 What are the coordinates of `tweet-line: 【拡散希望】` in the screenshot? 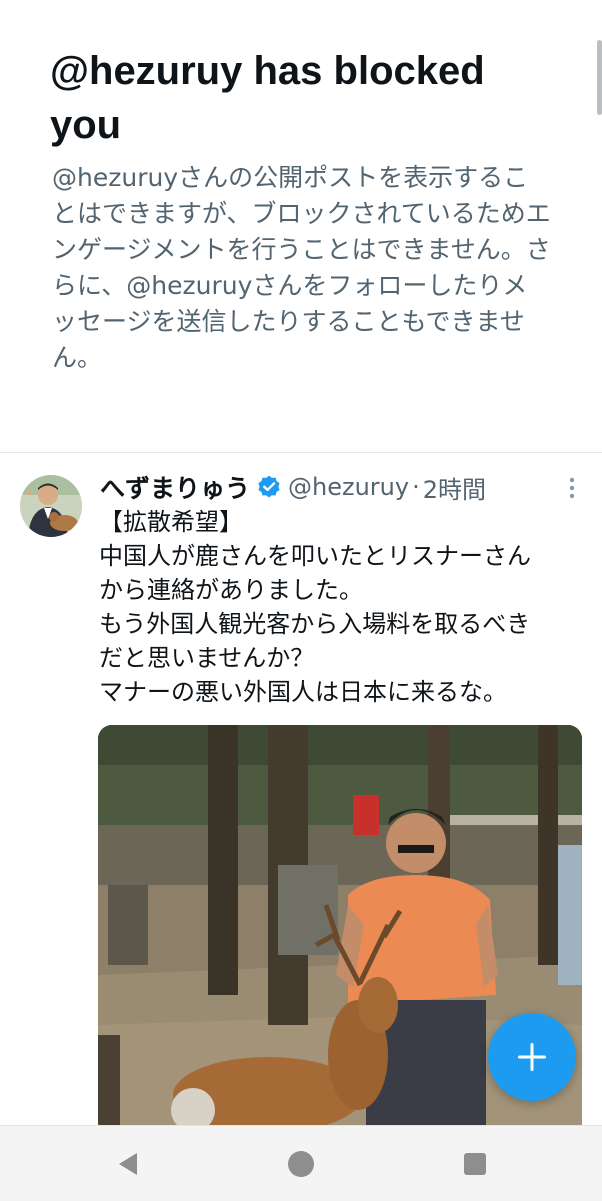 It's located at (171, 522).